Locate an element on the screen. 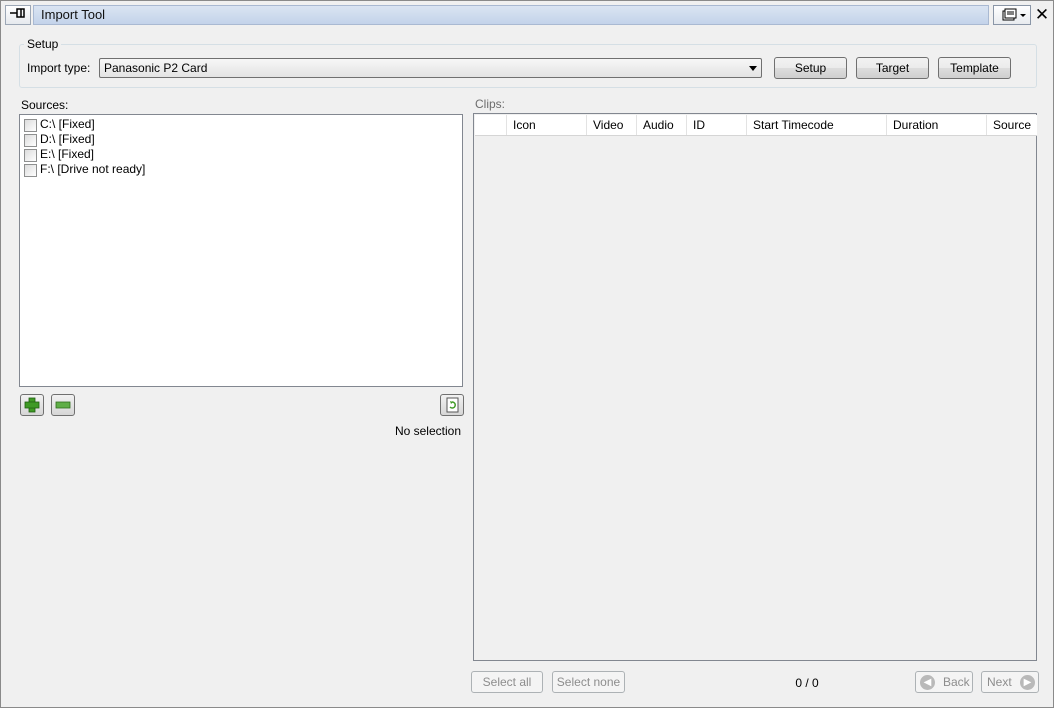 The height and width of the screenshot is (708, 1054). clip-counter: 0 / 0 is located at coordinates (807, 683).